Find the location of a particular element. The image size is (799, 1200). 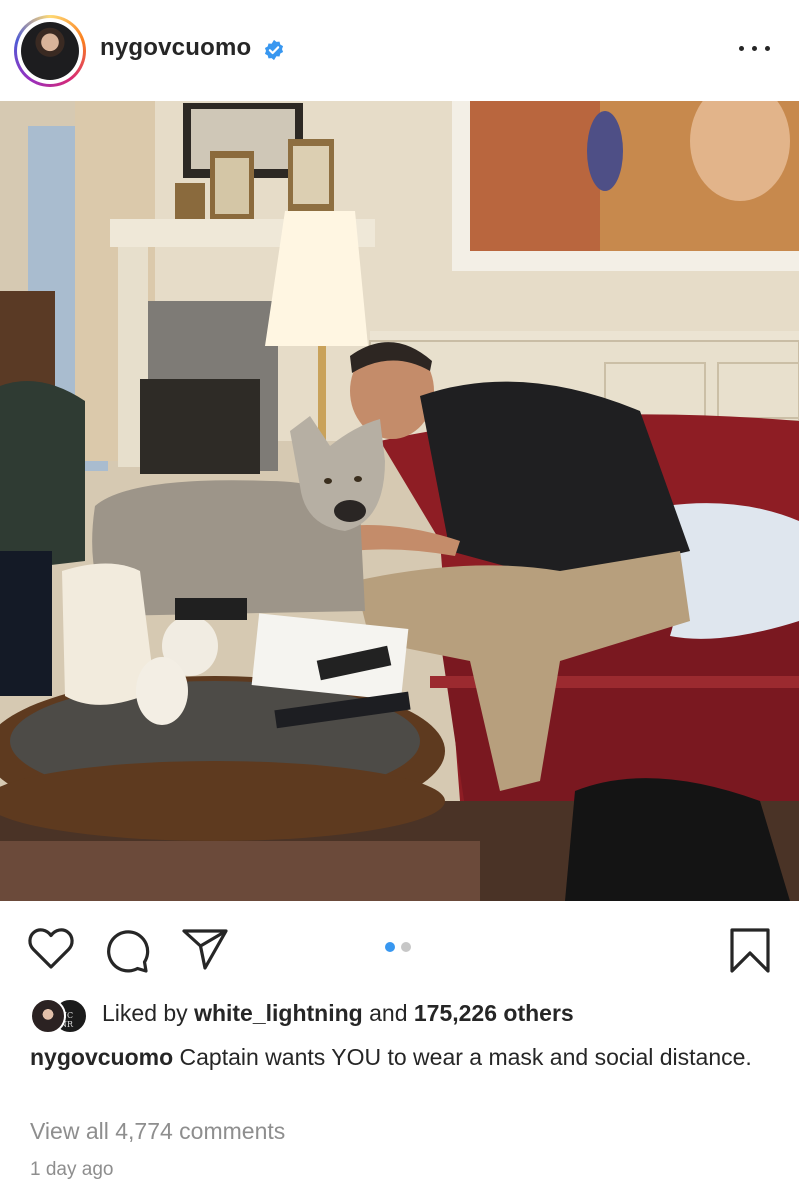

avatar-image is located at coordinates (50, 51).